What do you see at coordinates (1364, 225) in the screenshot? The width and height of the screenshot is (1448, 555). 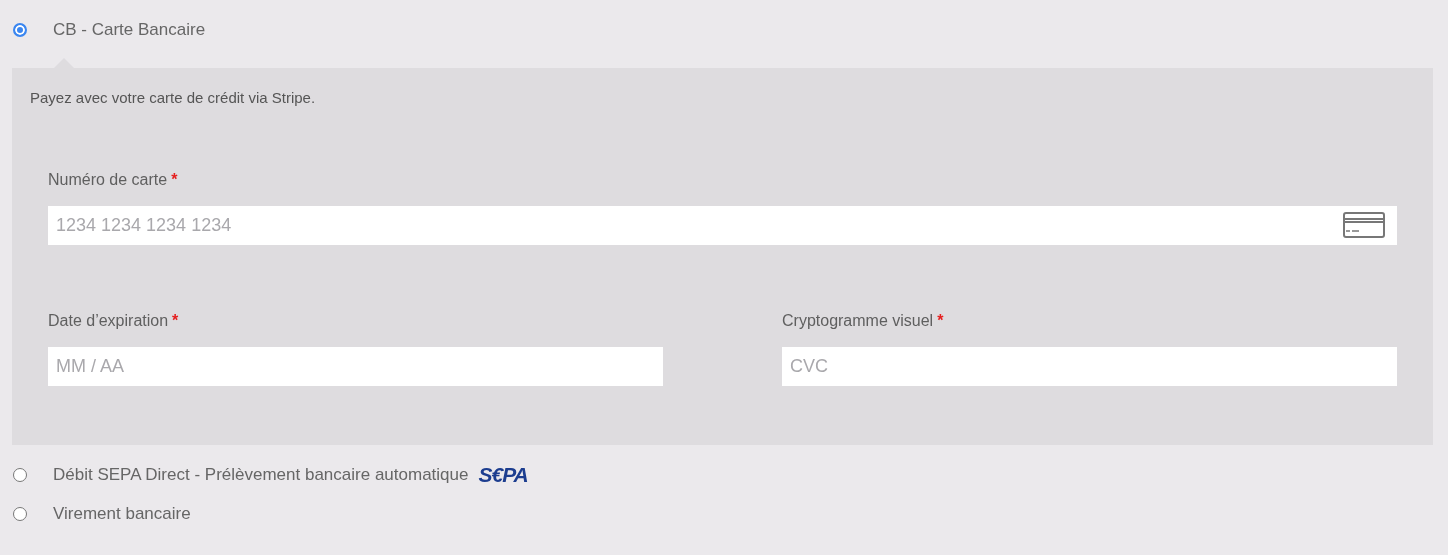 I see `credit-card-icon` at bounding box center [1364, 225].